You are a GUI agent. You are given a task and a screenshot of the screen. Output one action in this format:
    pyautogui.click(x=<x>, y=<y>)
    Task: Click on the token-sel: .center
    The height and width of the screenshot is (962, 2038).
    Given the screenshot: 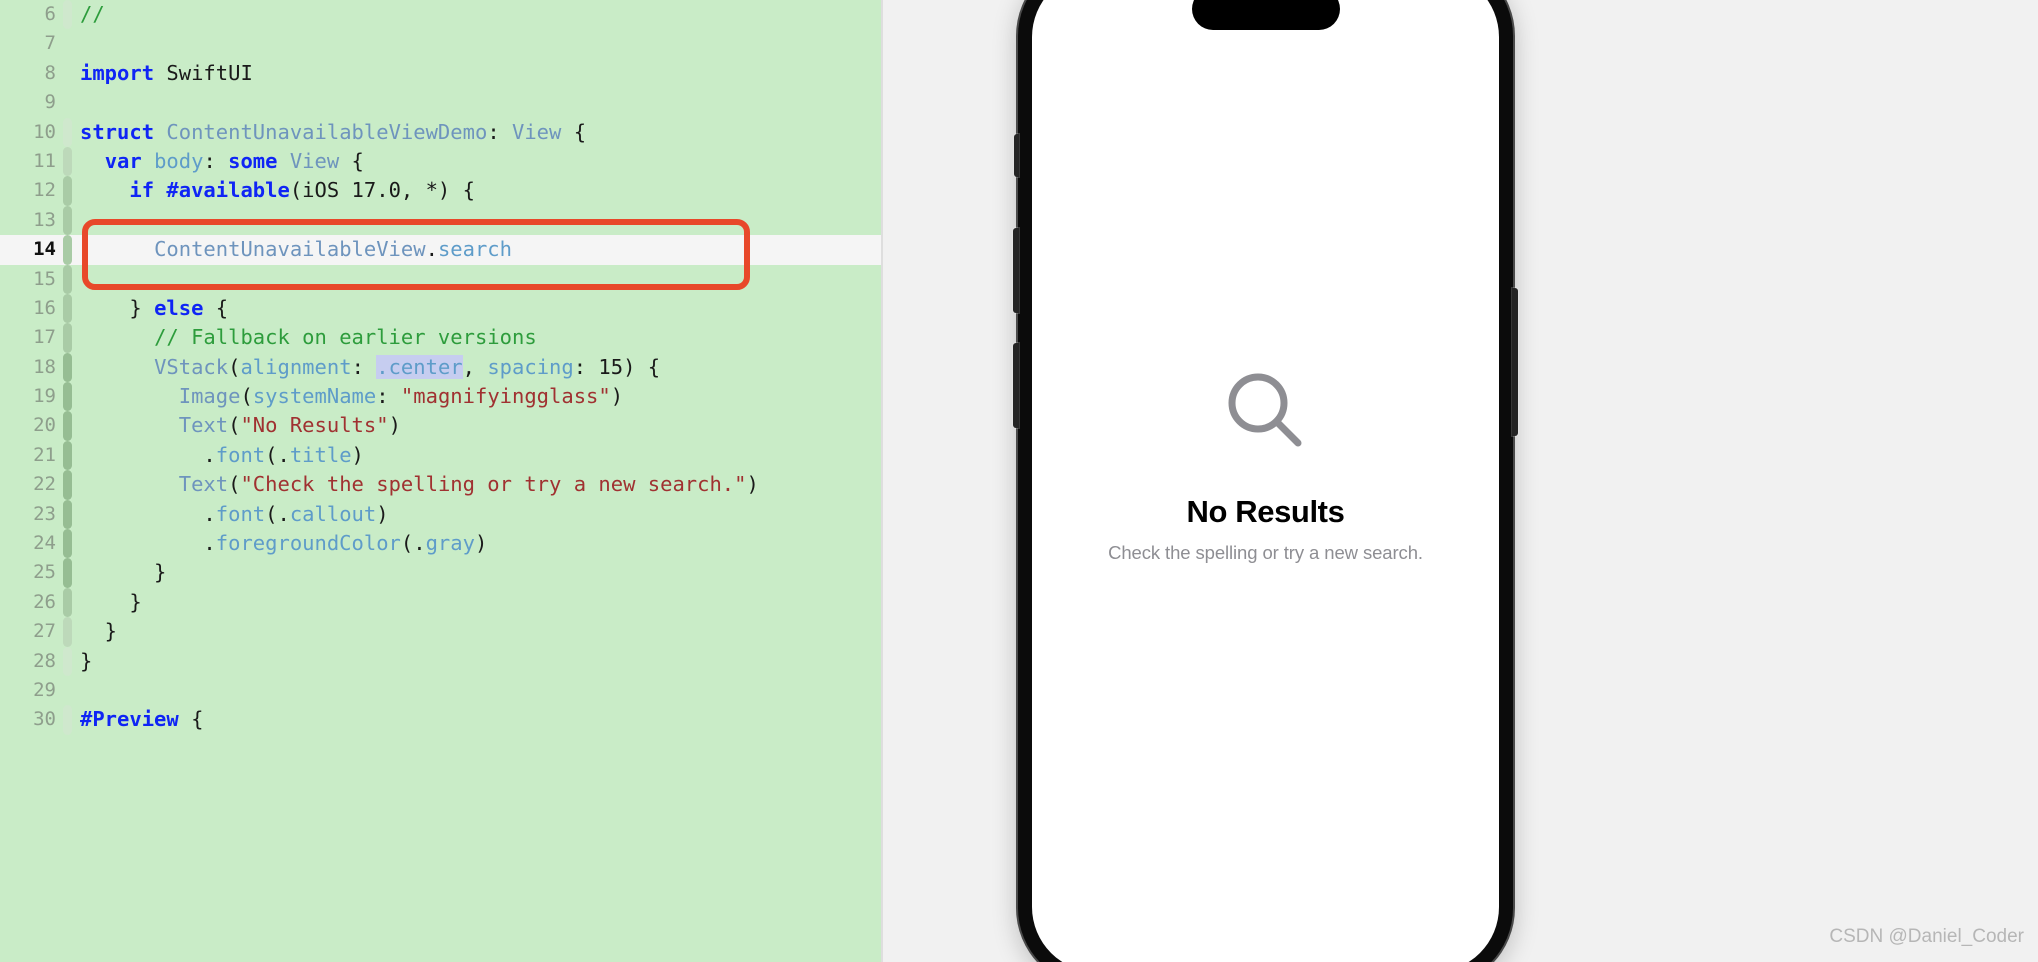 What is the action you would take?
    pyautogui.click(x=419, y=366)
    